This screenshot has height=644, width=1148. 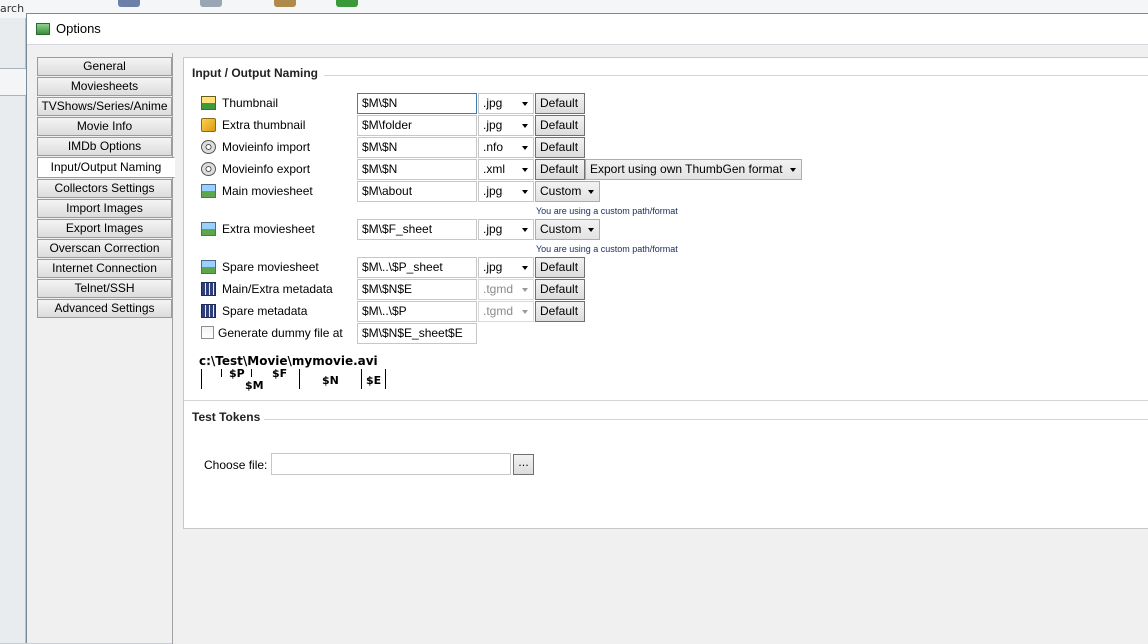 I want to click on spare-metadata-path-input: $M\..\$P, so click(x=417, y=311).